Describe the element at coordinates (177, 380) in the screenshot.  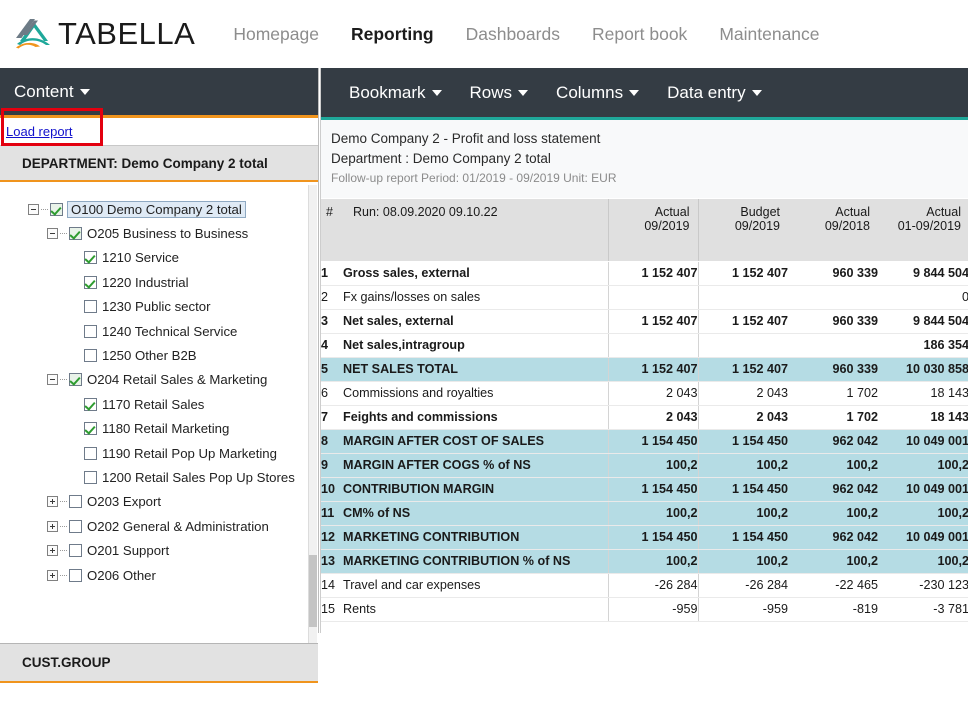
I see `tree-node-label: O204 Retail Sales & Marketing` at that location.